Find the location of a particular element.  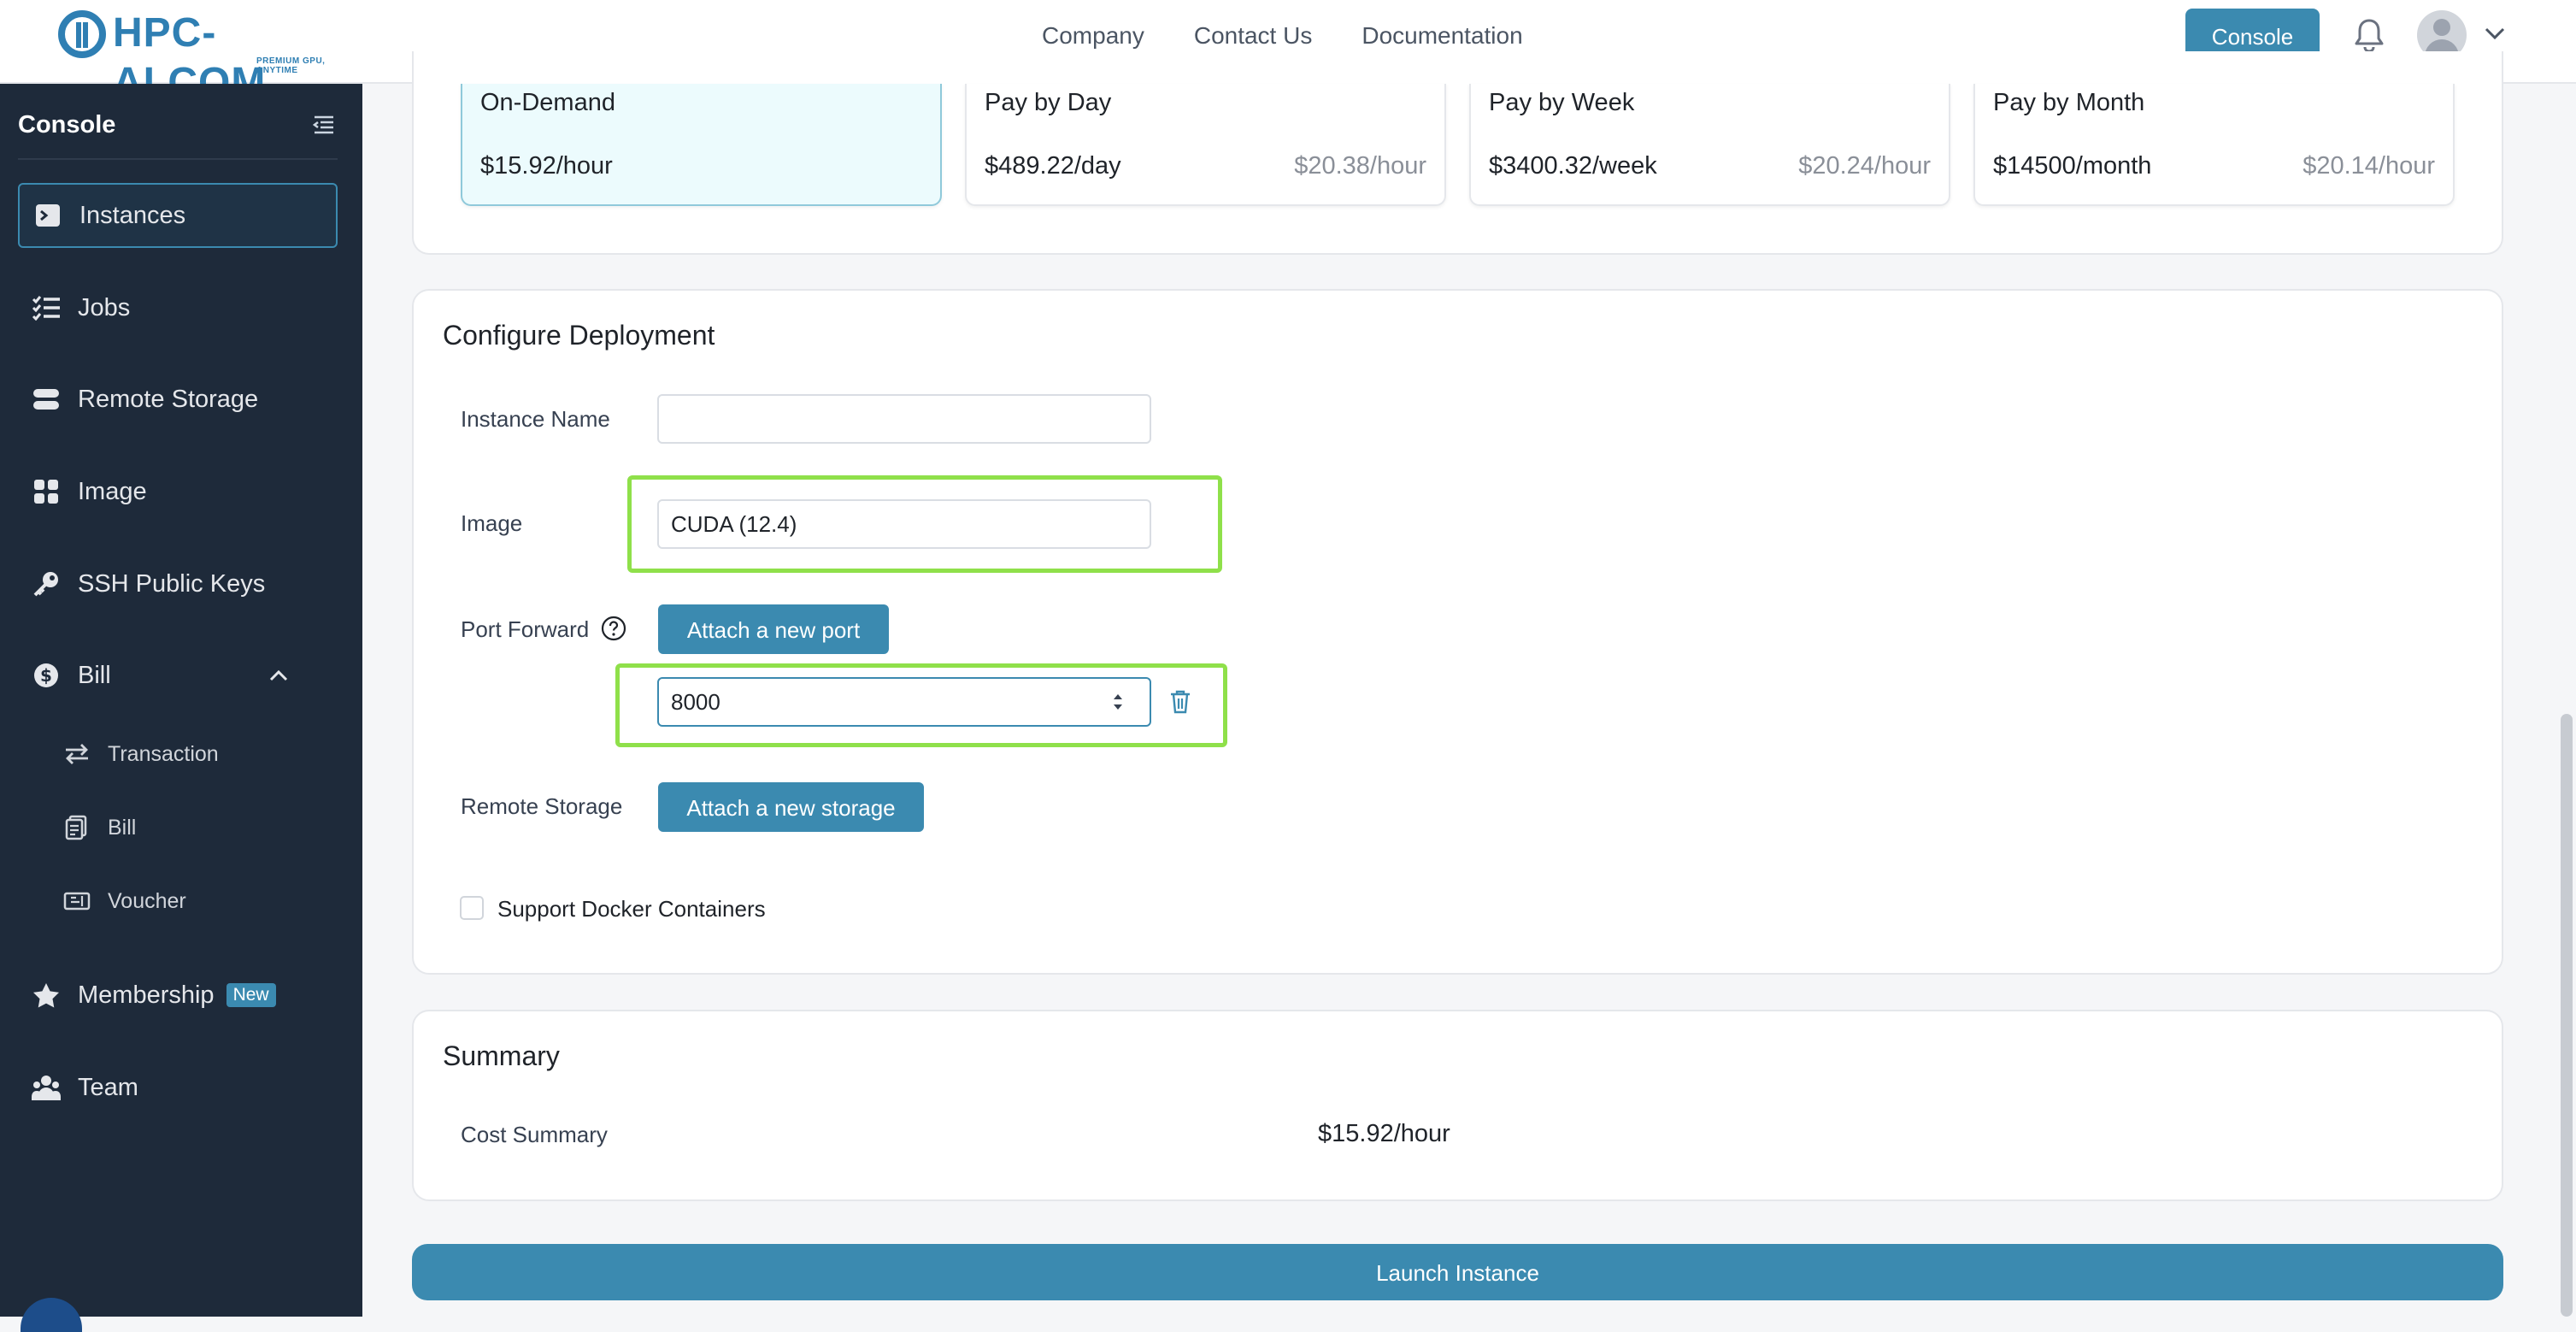

sidebar-item-ssh-keys: SSH Public Keys is located at coordinates (178, 583).